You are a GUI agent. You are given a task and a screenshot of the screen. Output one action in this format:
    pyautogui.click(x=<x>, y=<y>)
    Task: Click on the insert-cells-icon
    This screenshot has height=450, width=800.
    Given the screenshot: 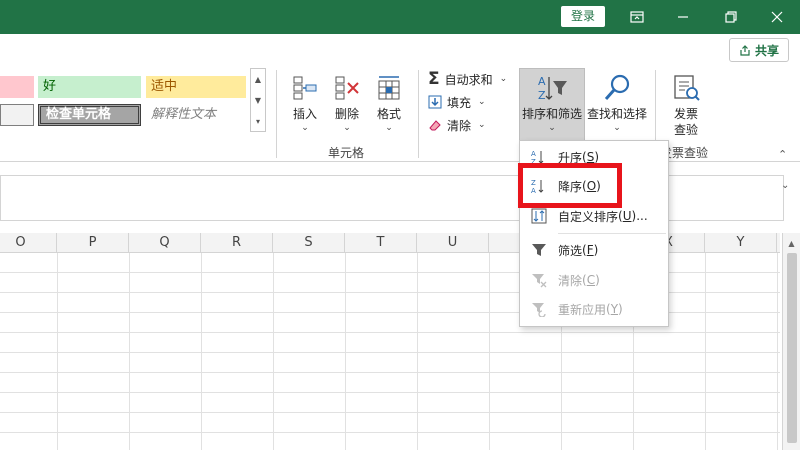 What is the action you would take?
    pyautogui.click(x=305, y=88)
    